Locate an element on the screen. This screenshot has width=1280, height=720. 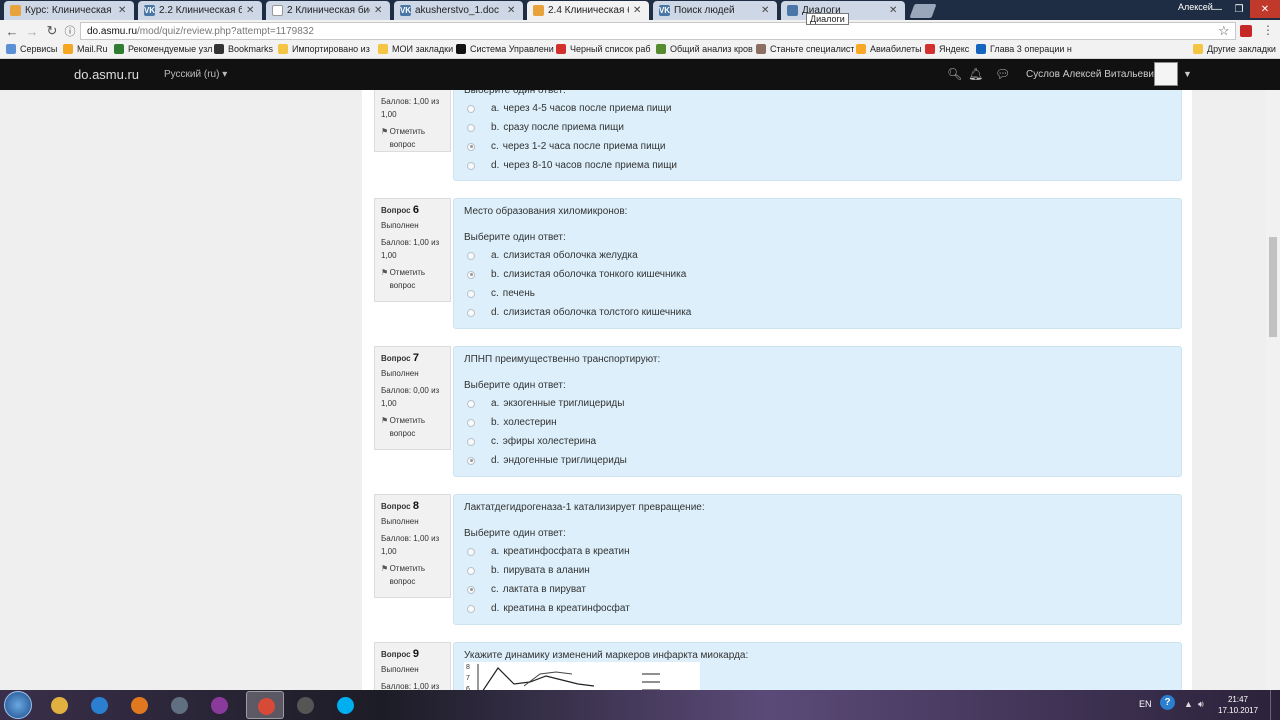
favicon-icon is located at coordinates (792, 10).